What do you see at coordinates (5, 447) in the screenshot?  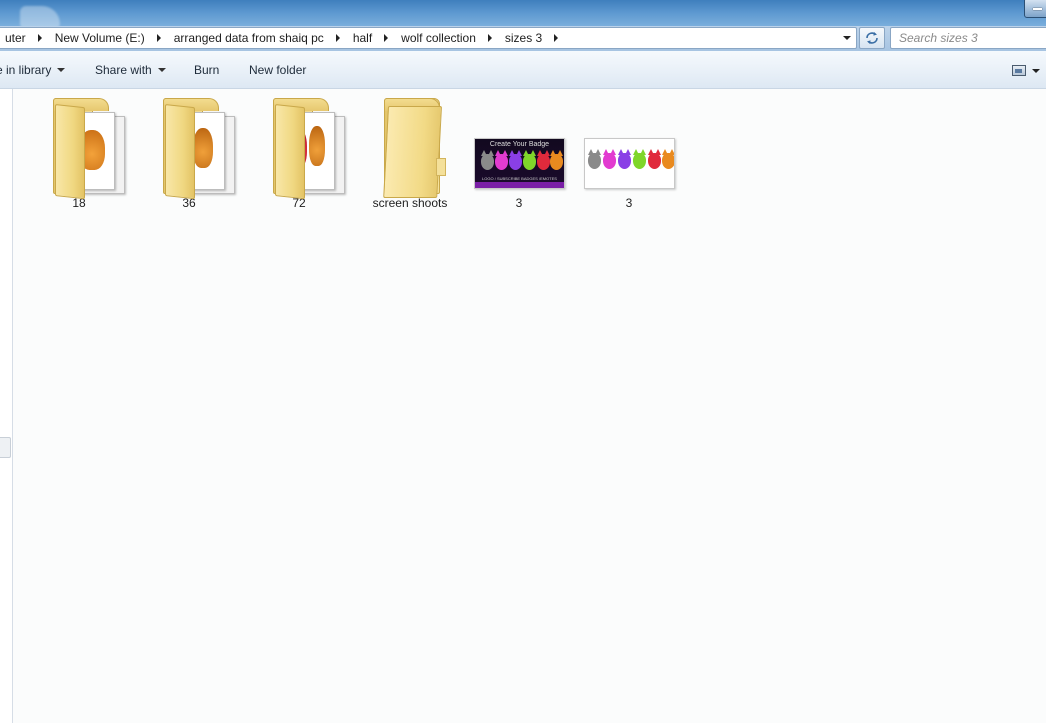 I see `pane-resize-handle` at bounding box center [5, 447].